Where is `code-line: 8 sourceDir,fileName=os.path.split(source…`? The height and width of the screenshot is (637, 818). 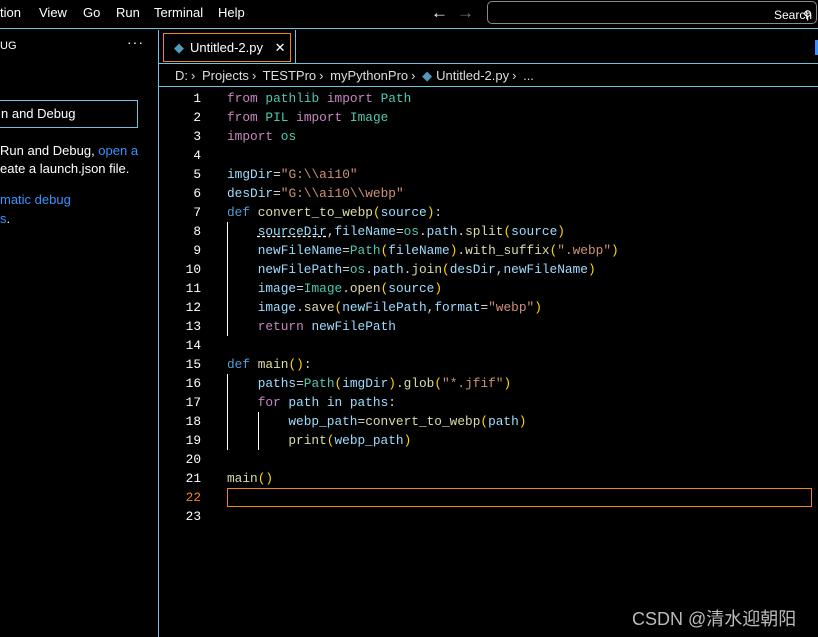
code-line: 8 sourceDir,fileName=os.path.split(source… is located at coordinates (488, 231).